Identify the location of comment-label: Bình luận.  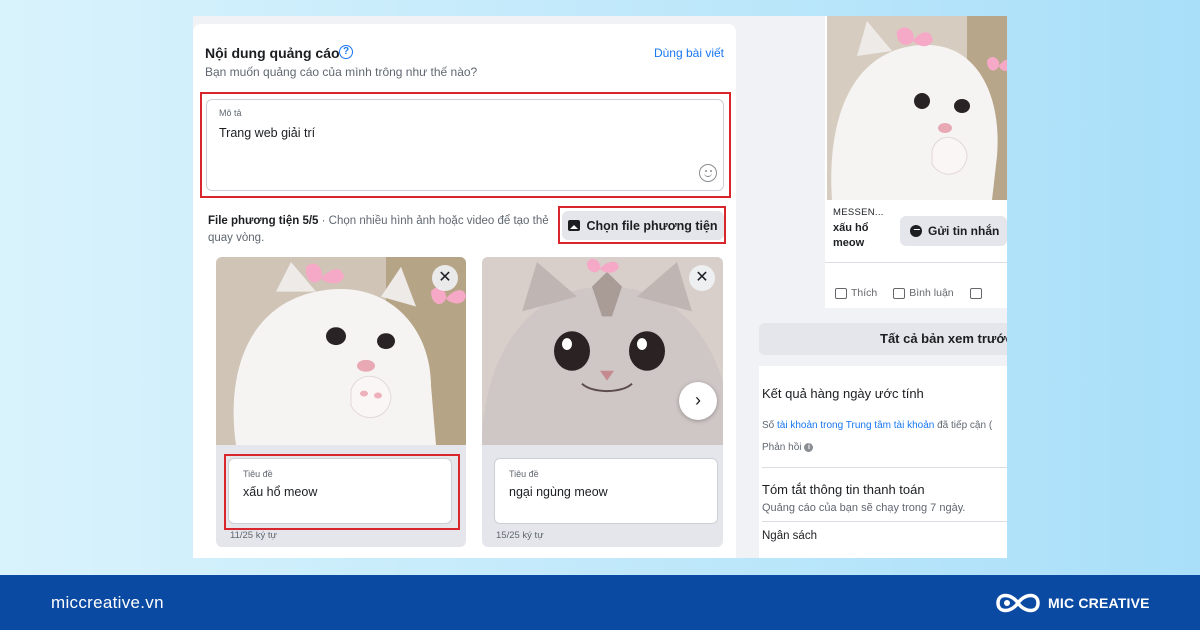
(931, 293).